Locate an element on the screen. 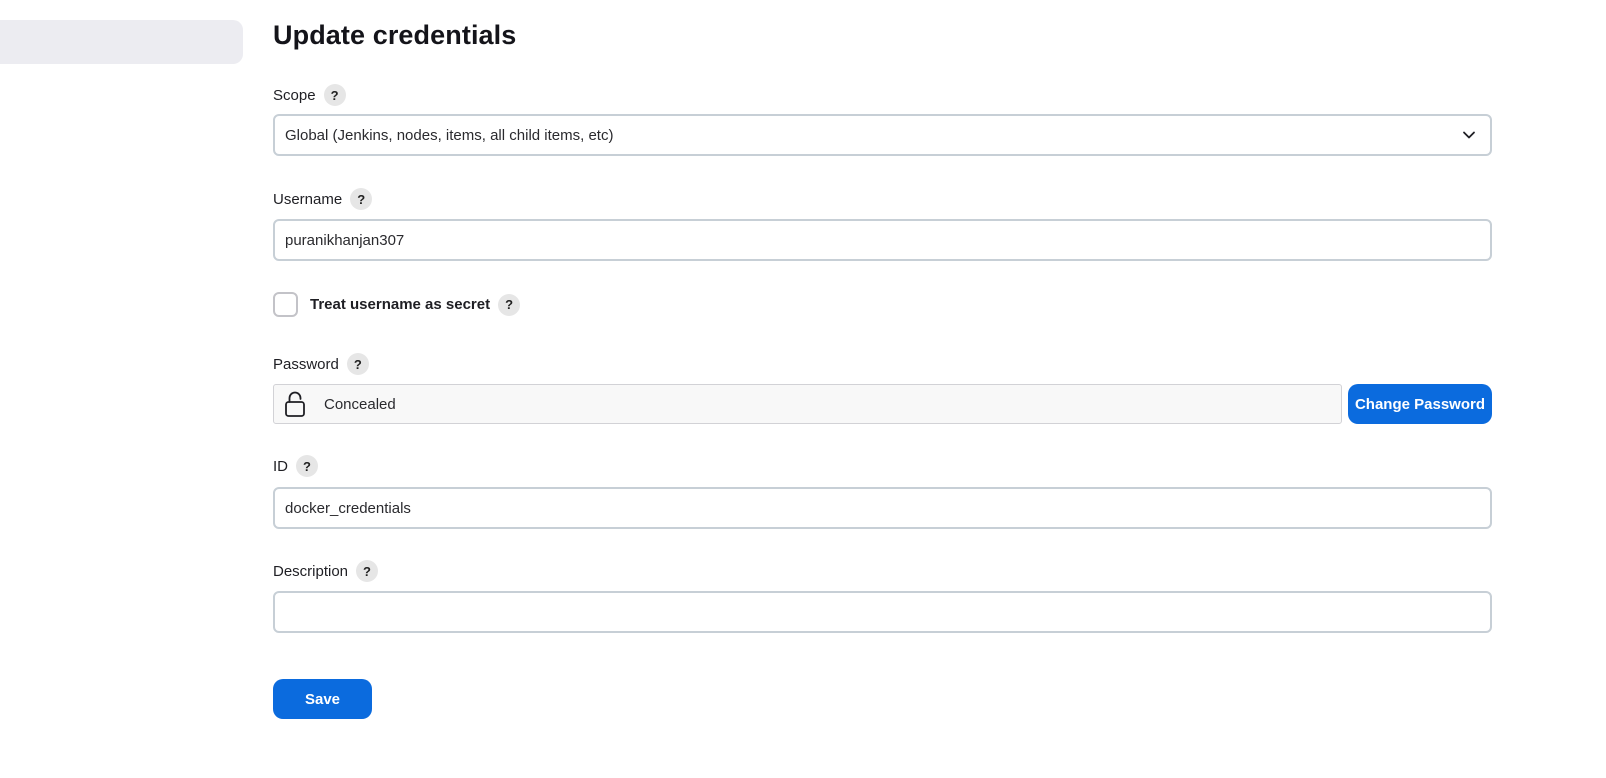 The width and height of the screenshot is (1606, 778). id-help-button: ? is located at coordinates (307, 466).